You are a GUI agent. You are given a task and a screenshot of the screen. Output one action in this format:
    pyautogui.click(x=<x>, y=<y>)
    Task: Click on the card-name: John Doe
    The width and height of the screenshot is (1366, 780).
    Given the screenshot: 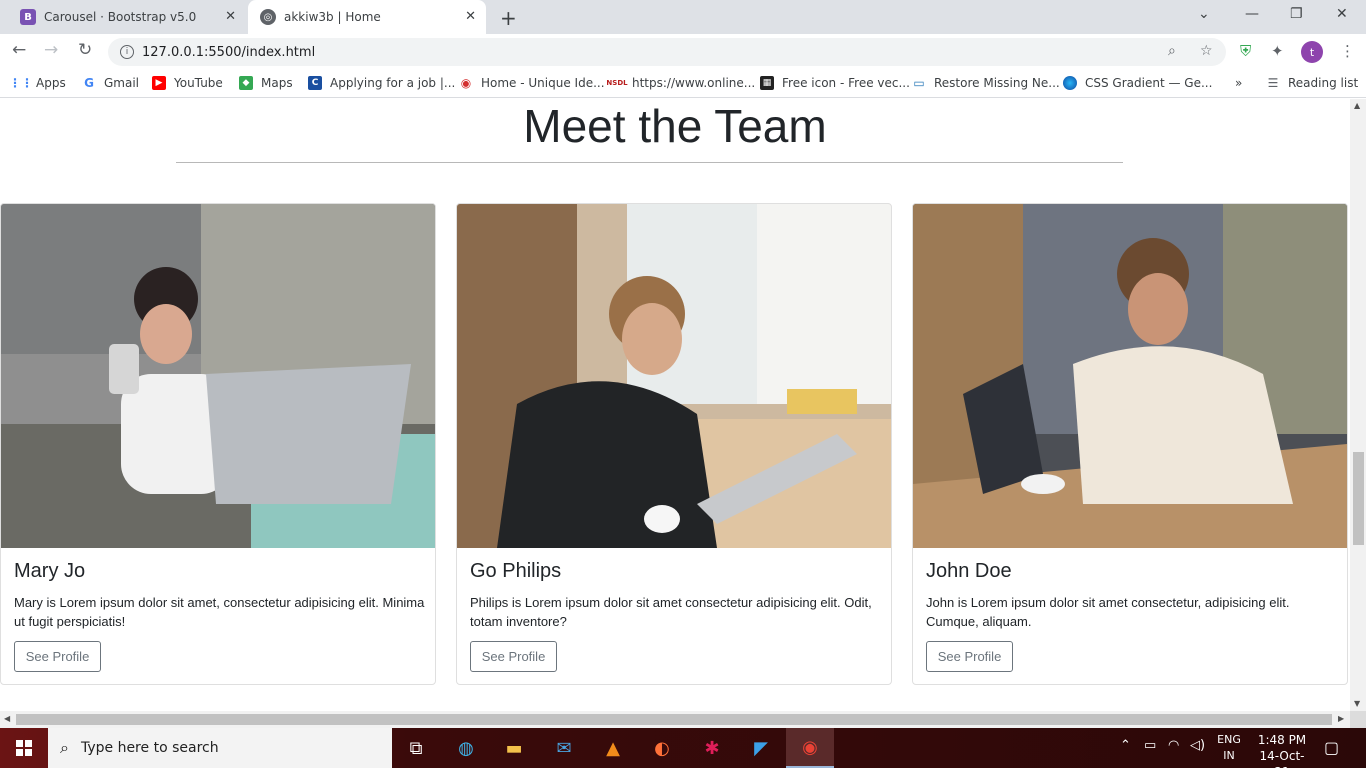 What is the action you would take?
    pyautogui.click(x=969, y=571)
    